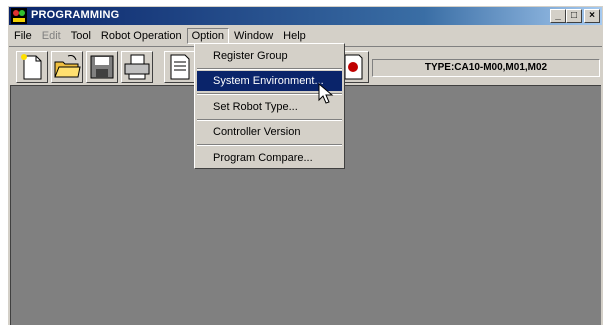  I want to click on menu-robot-operation: Robot Operation, so click(141, 36).